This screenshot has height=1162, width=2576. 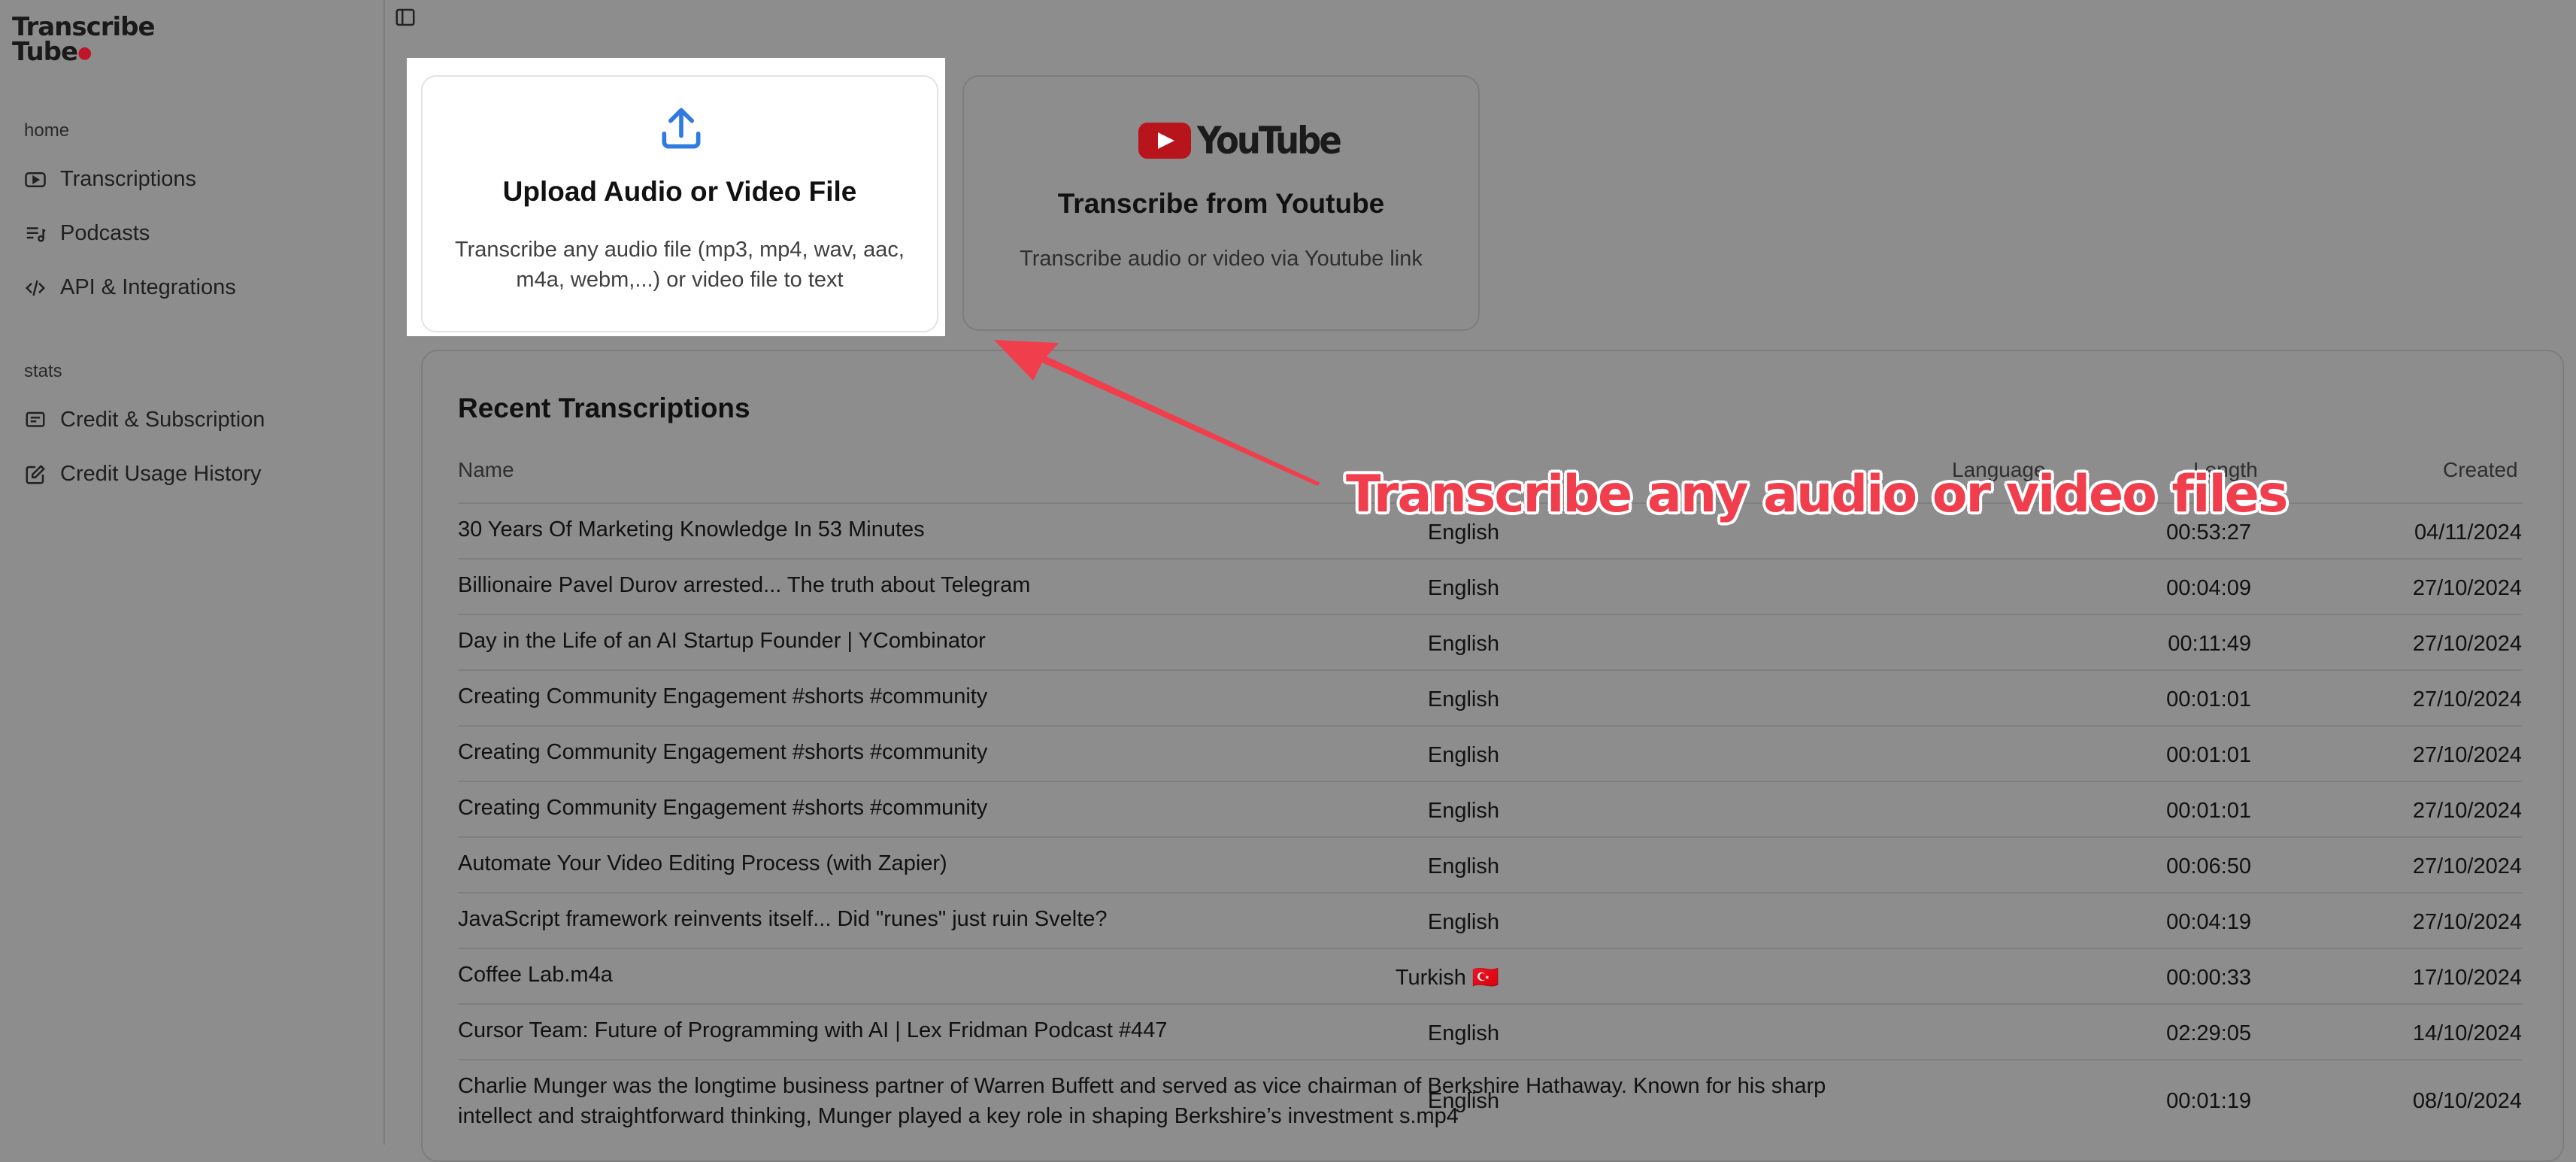 I want to click on podcast-list-icon, so click(x=36, y=234).